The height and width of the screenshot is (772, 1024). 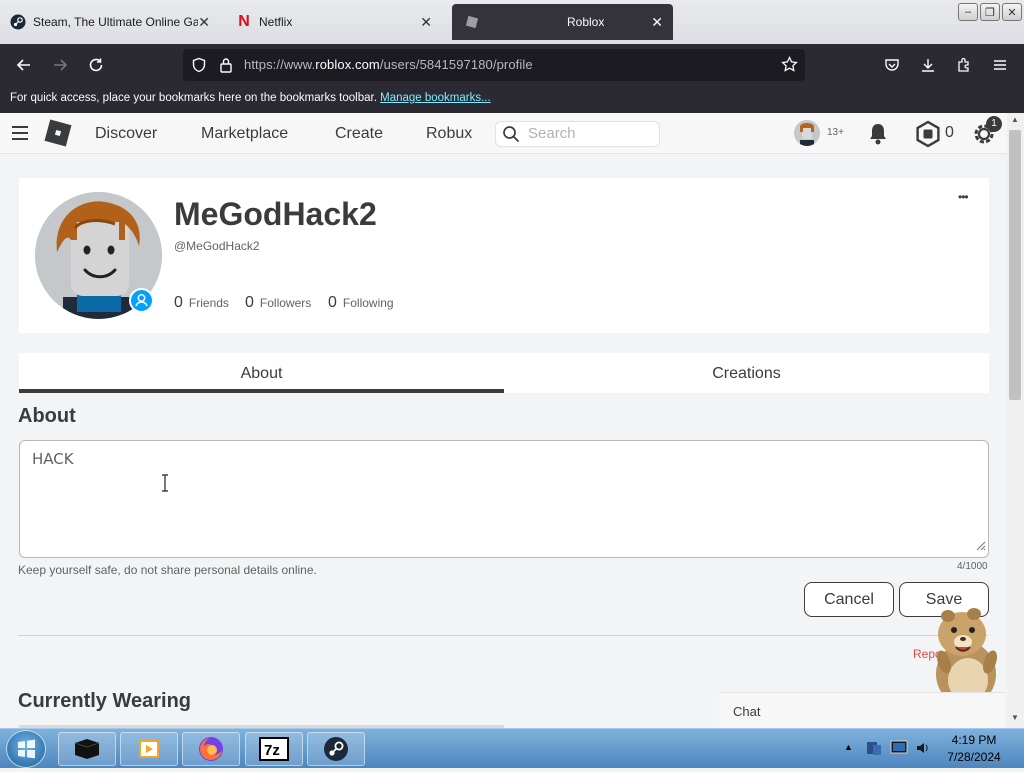 I want to click on svg-text: 7z, so click(x=272, y=750).